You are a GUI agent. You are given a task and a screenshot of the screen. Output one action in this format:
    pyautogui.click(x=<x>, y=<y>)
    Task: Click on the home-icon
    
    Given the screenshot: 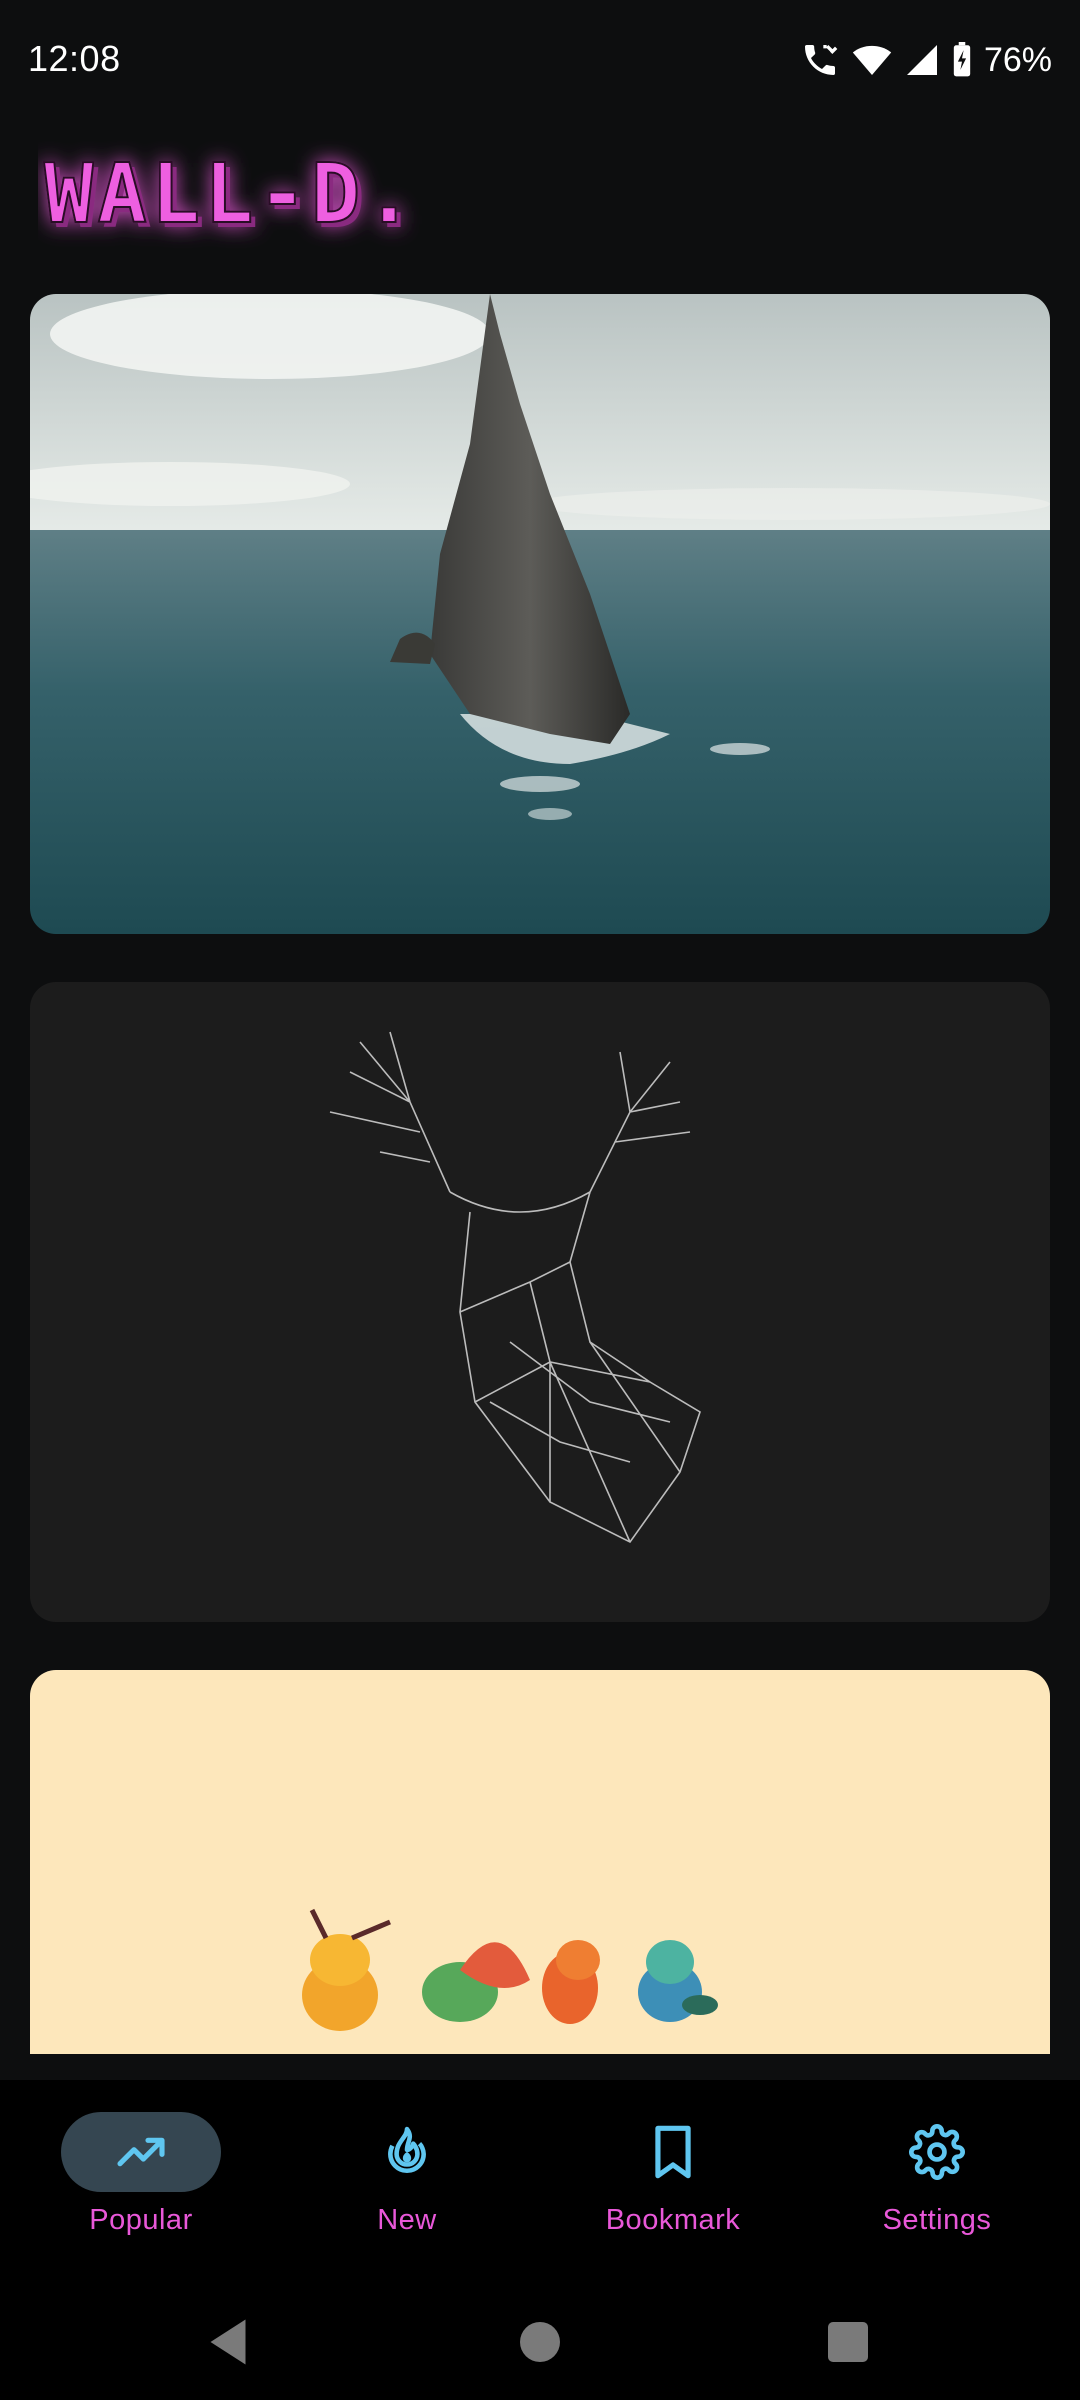 What is the action you would take?
    pyautogui.click(x=540, y=2342)
    